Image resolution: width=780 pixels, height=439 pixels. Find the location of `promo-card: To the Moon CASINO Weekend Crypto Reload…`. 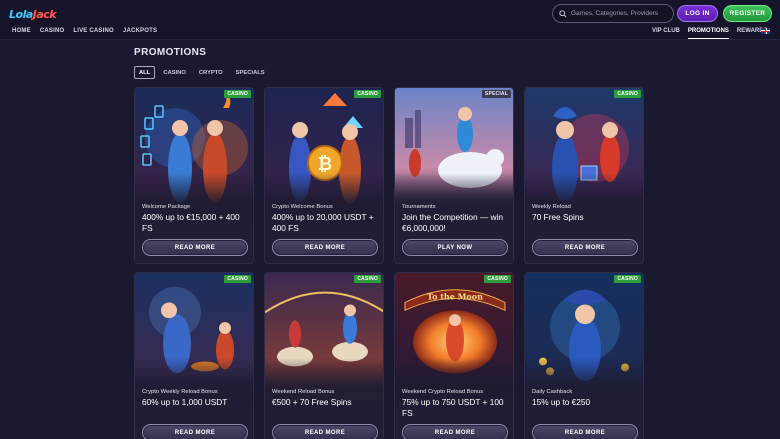

promo-card: To the Moon CASINO Weekend Crypto Reload… is located at coordinates (454, 355).